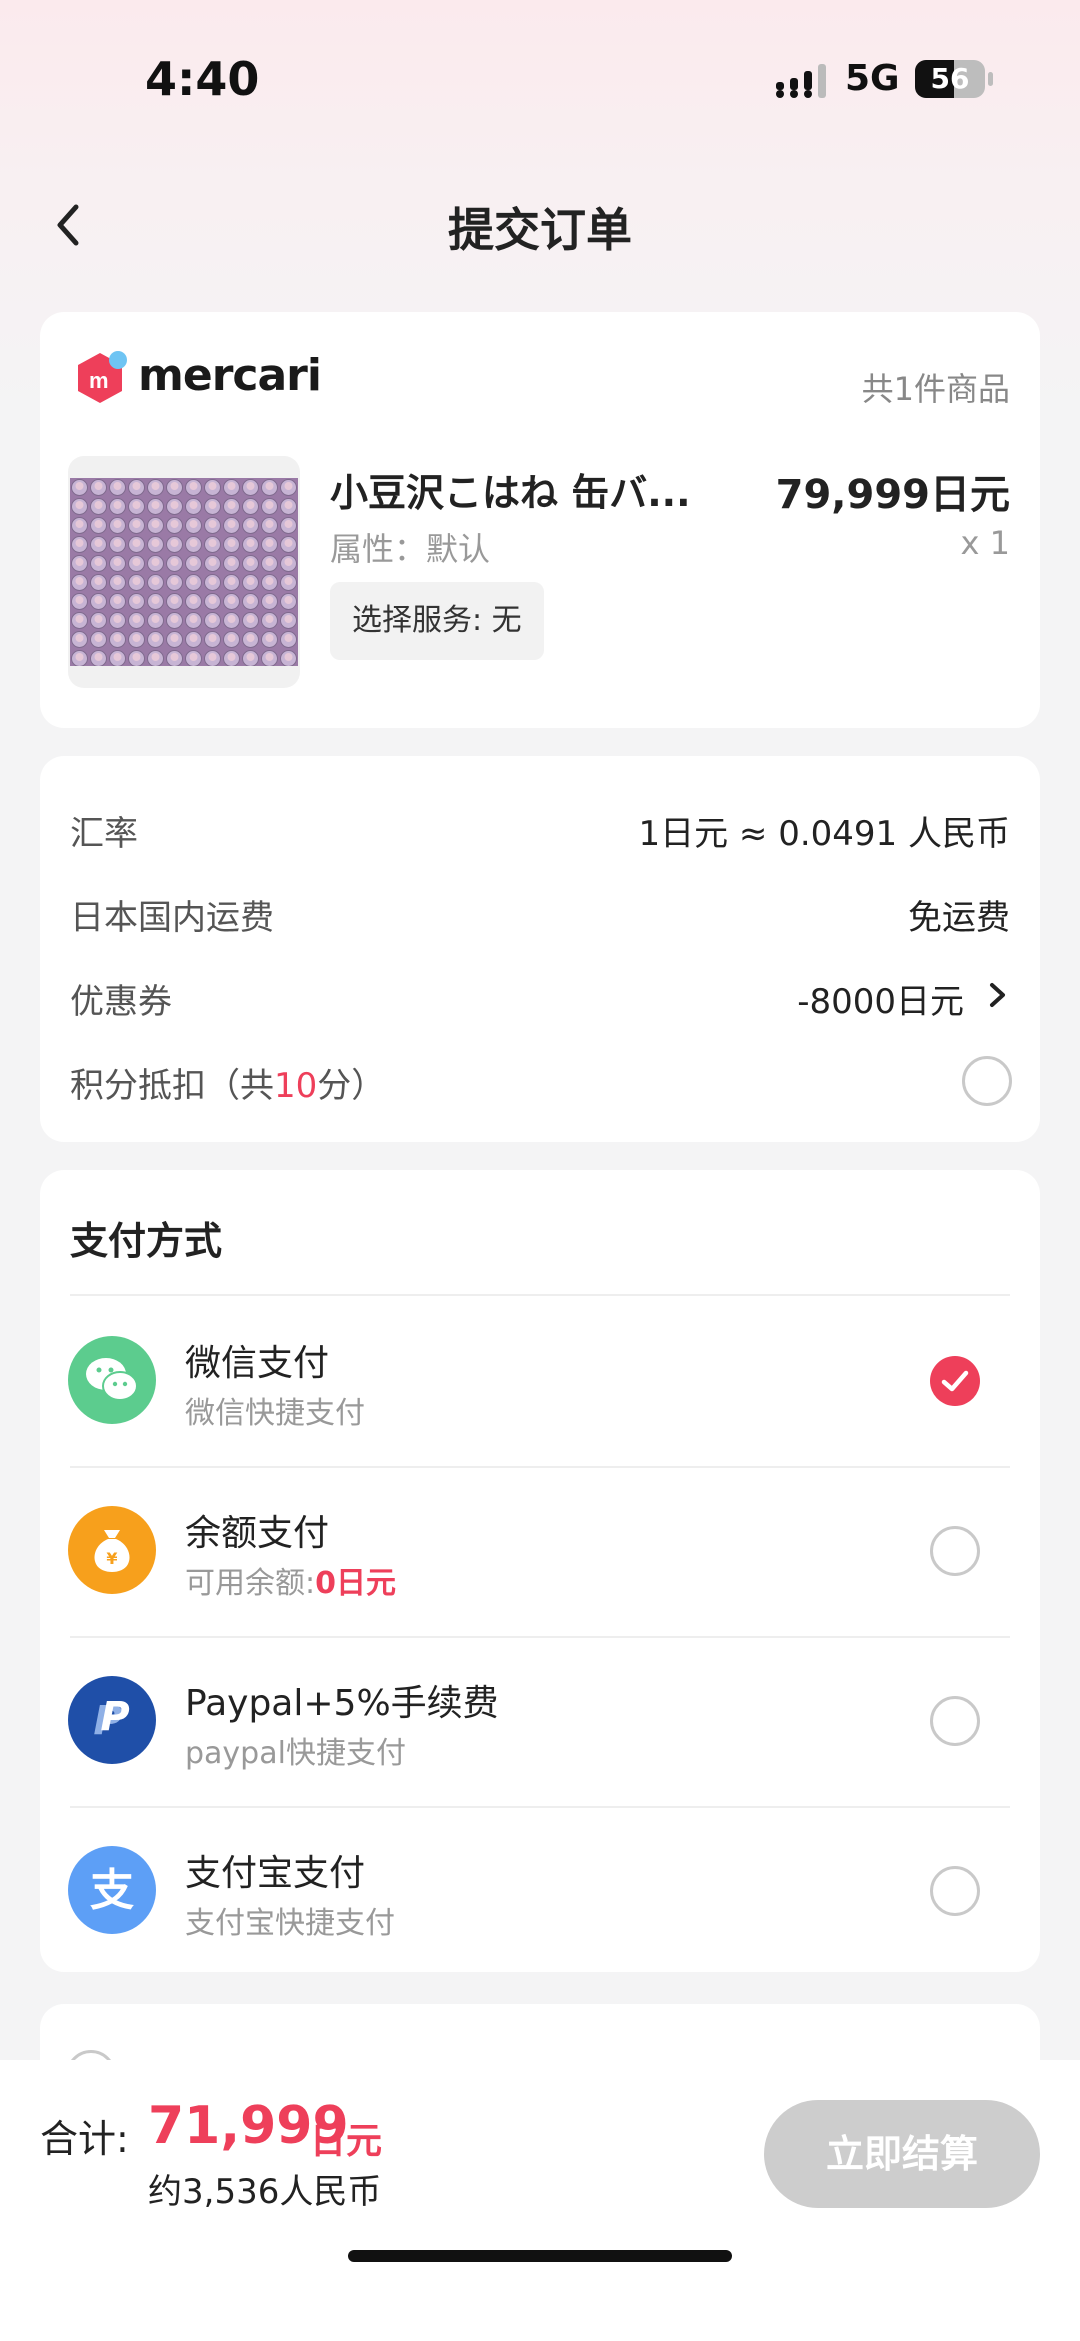  What do you see at coordinates (99, 380) in the screenshot?
I see `svg-text: m` at bounding box center [99, 380].